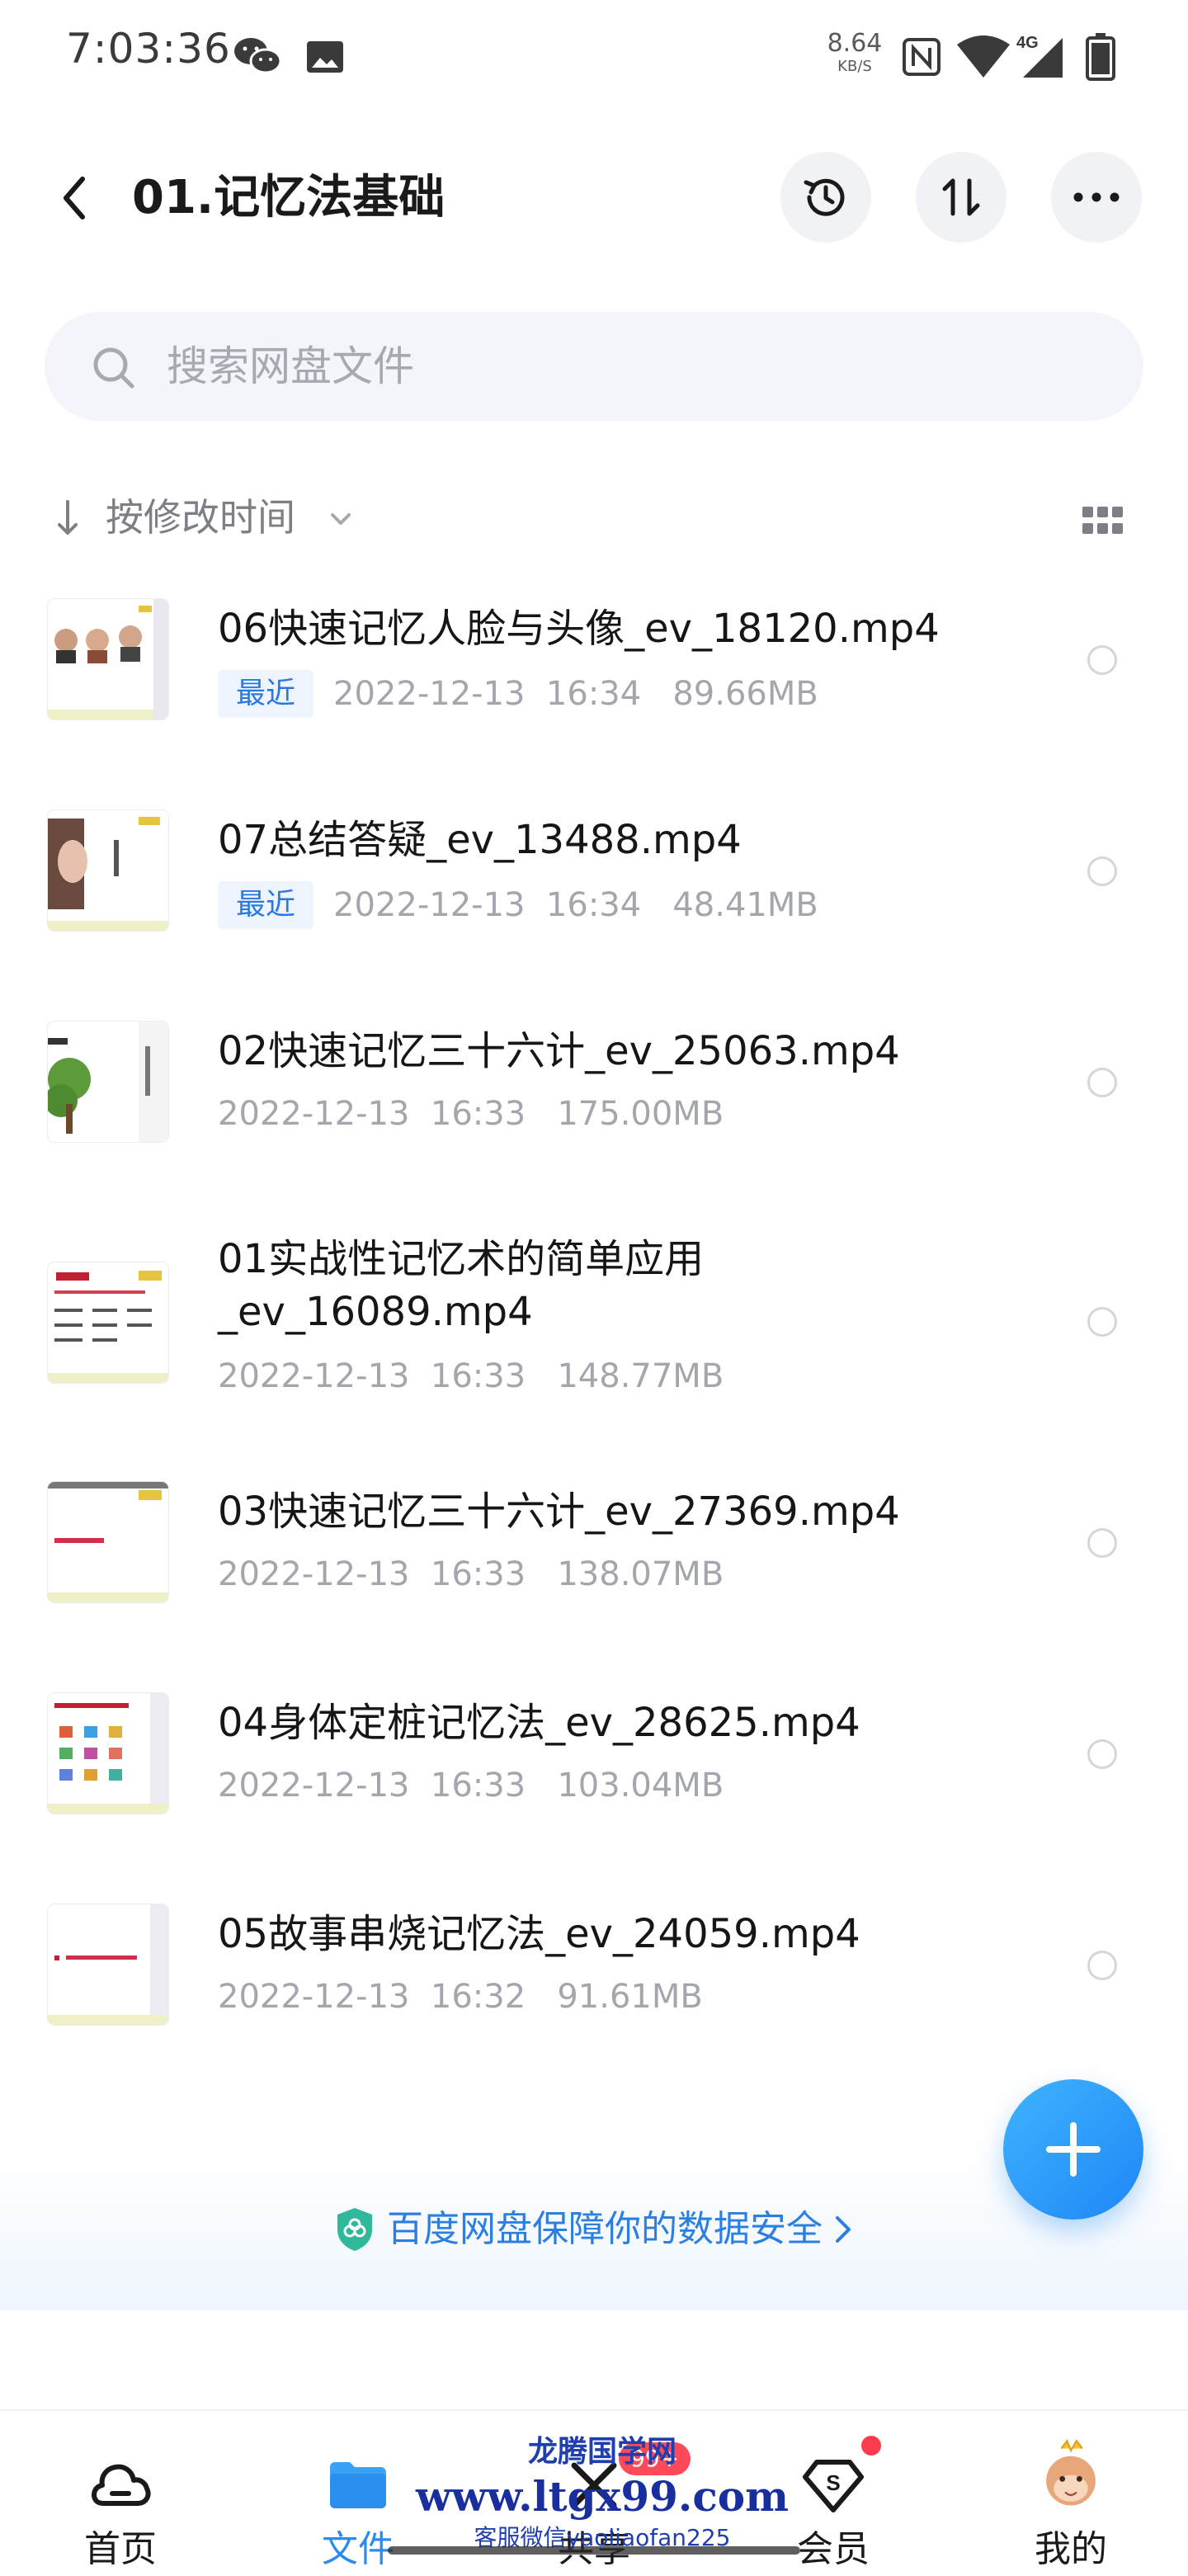 The width and height of the screenshot is (1188, 2576). What do you see at coordinates (559, 1051) in the screenshot?
I see `file-name: 02快速记忆三十六计_ev_25063.mp4` at bounding box center [559, 1051].